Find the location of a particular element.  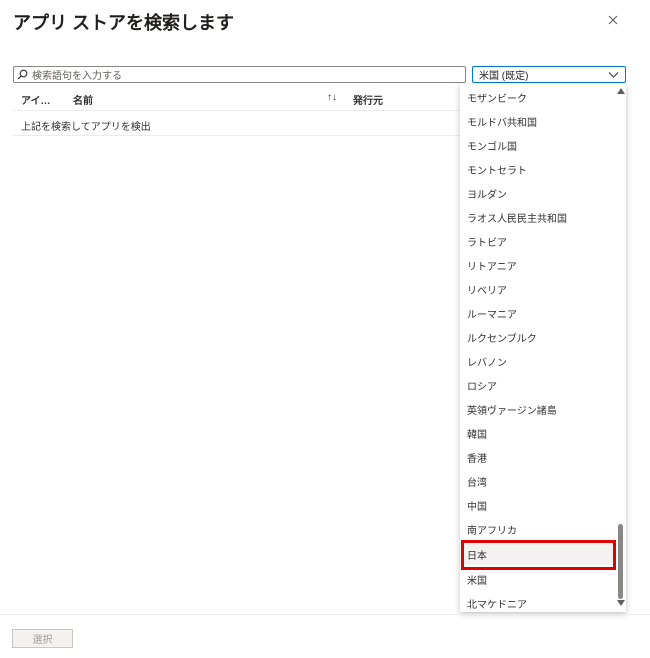

option-label: リトアニア is located at coordinates (492, 267).